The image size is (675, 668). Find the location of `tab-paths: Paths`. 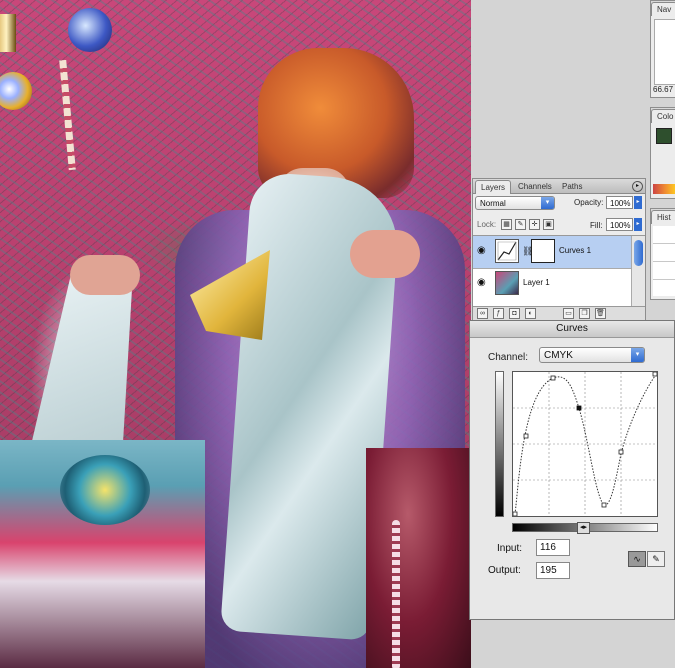

tab-paths: Paths is located at coordinates (572, 186).